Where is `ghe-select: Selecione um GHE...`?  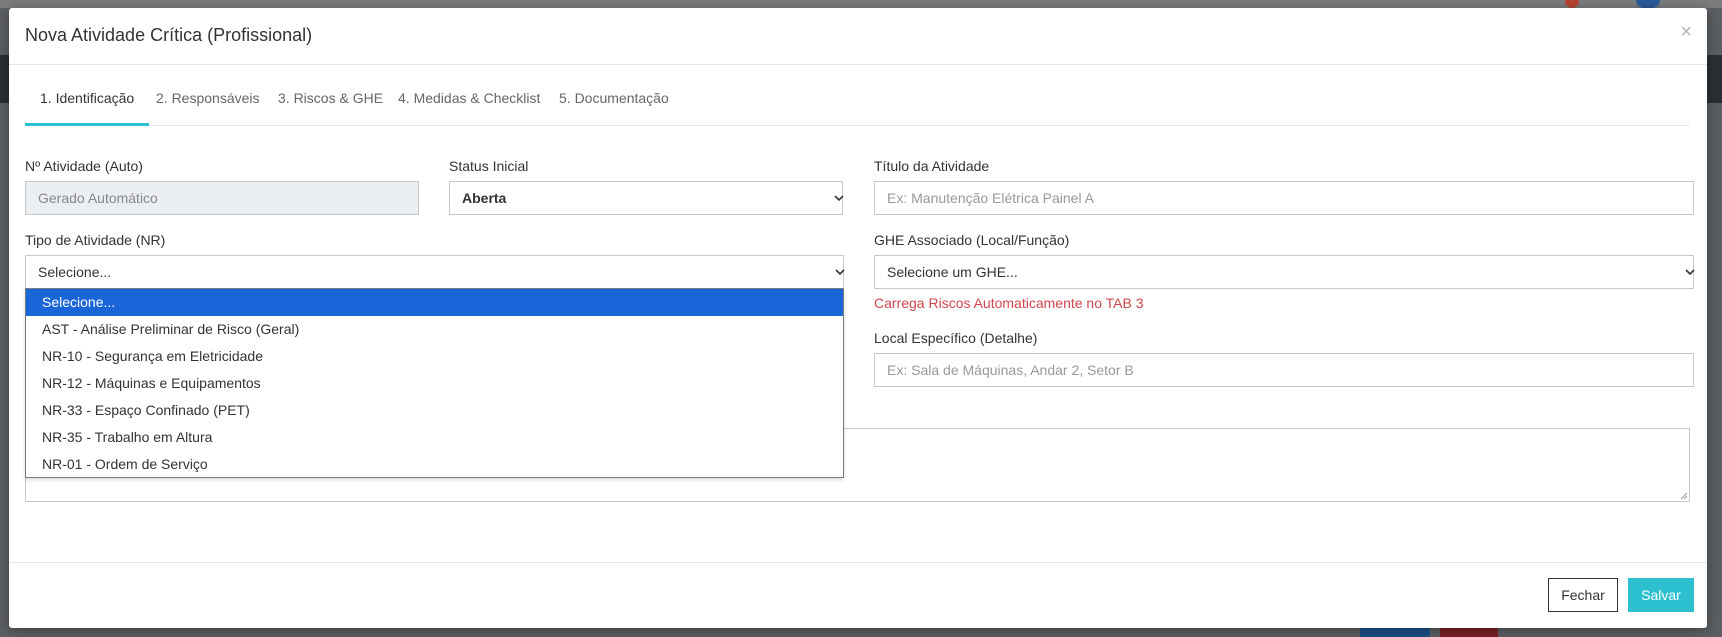
ghe-select: Selecione um GHE... is located at coordinates (1284, 272).